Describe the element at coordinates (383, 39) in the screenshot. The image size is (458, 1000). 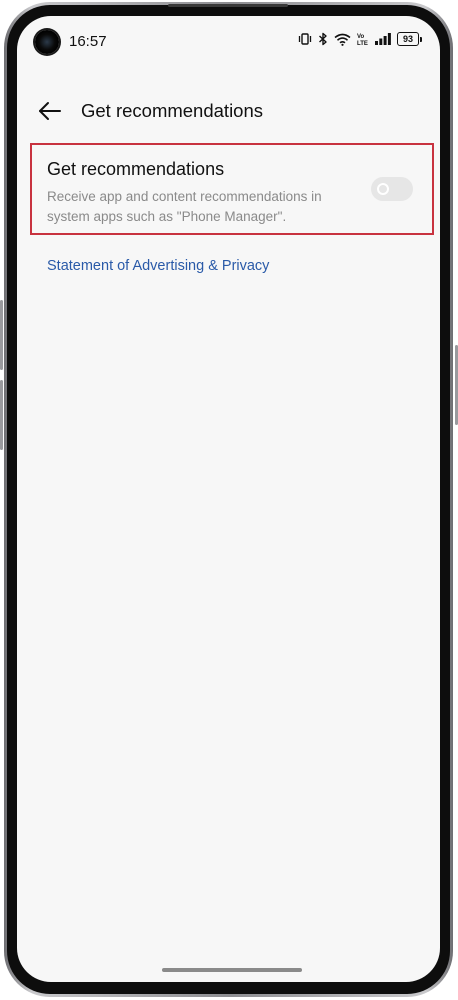
I see `signal-icon` at that location.